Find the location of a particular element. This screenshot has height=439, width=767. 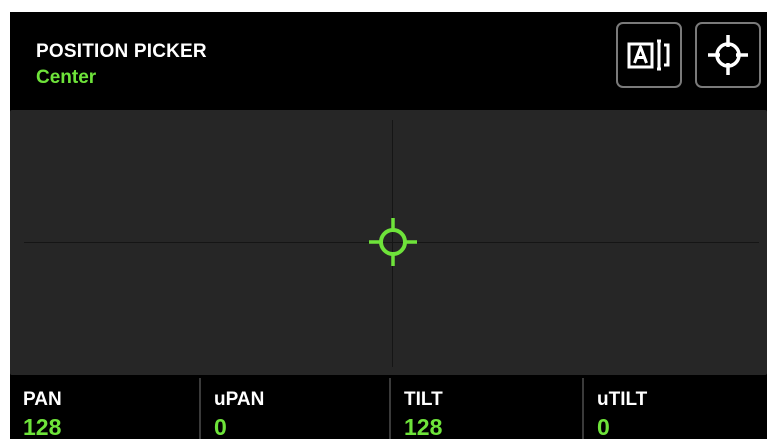

pan-field: PAN 128 is located at coordinates (104, 407).